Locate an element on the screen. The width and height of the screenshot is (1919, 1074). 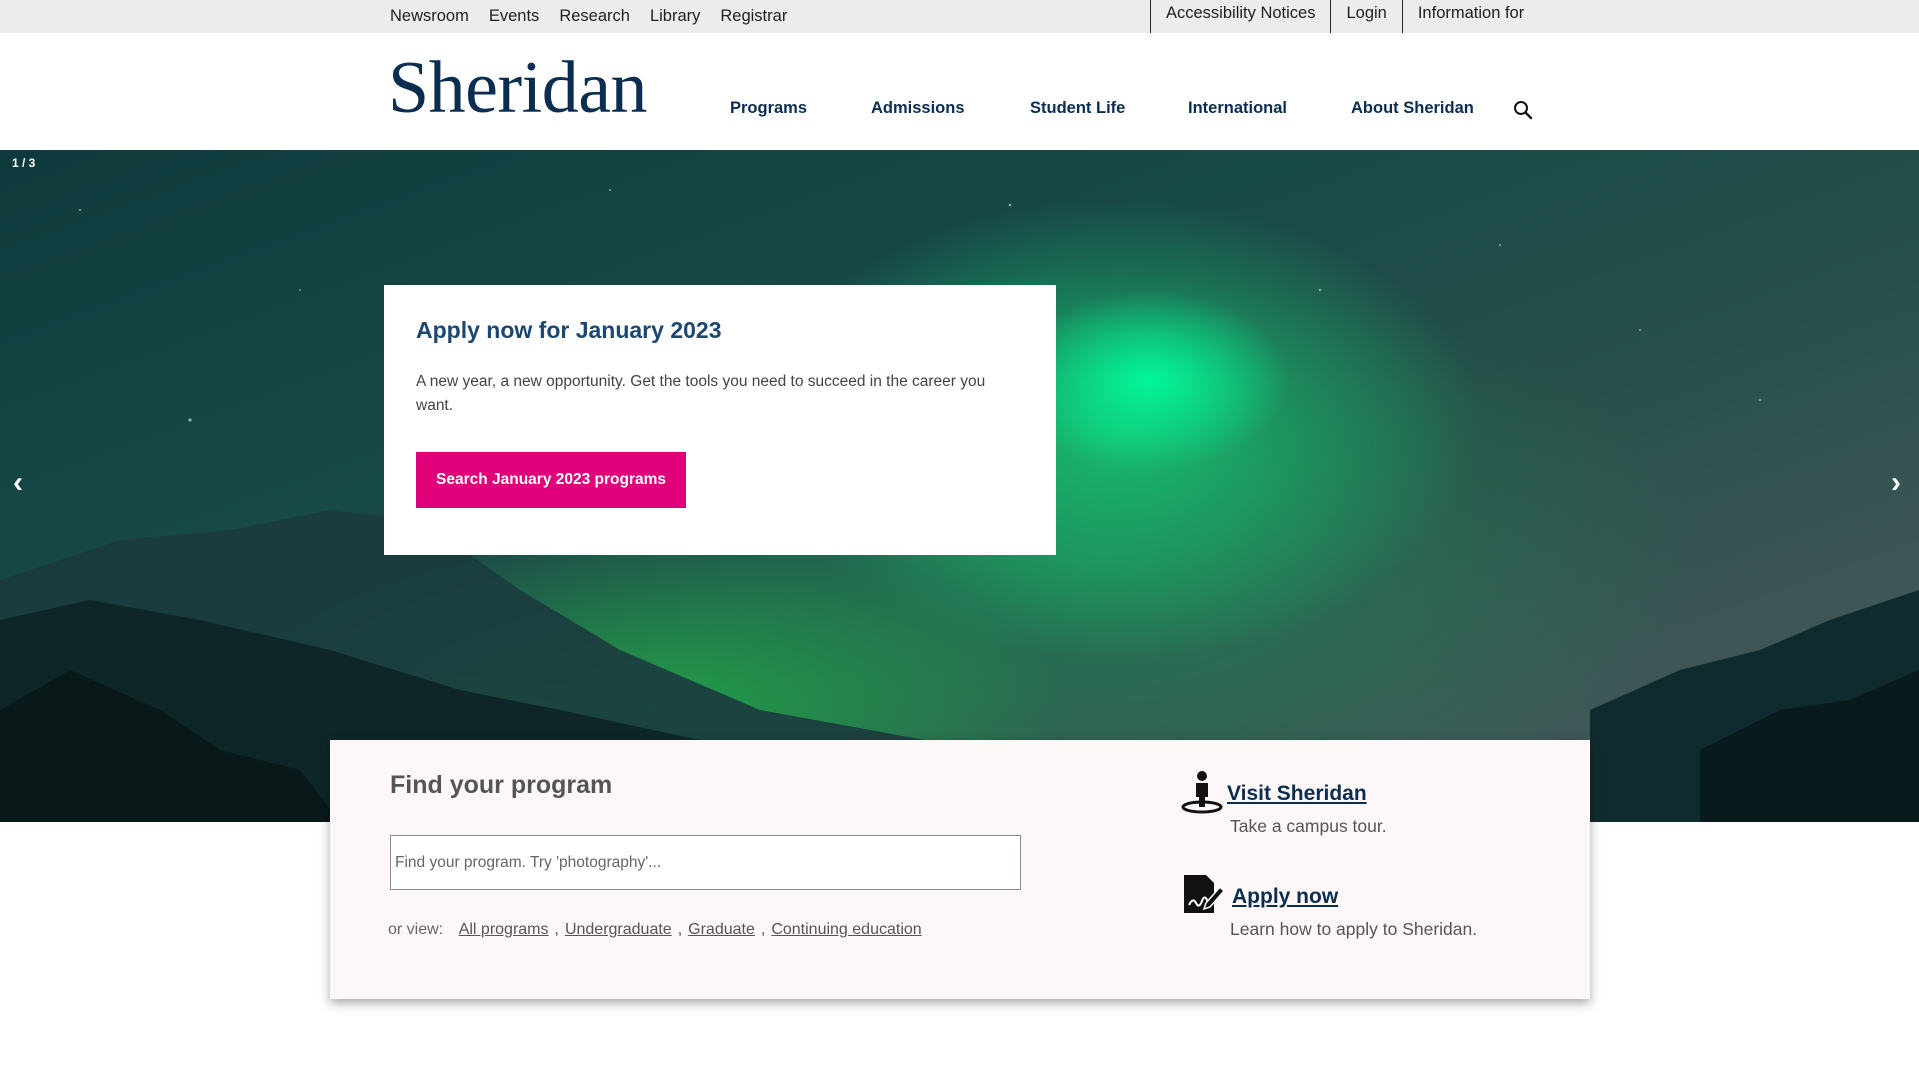
utility-link-accessibility: Accessibility Notices is located at coordinates (1240, 16).